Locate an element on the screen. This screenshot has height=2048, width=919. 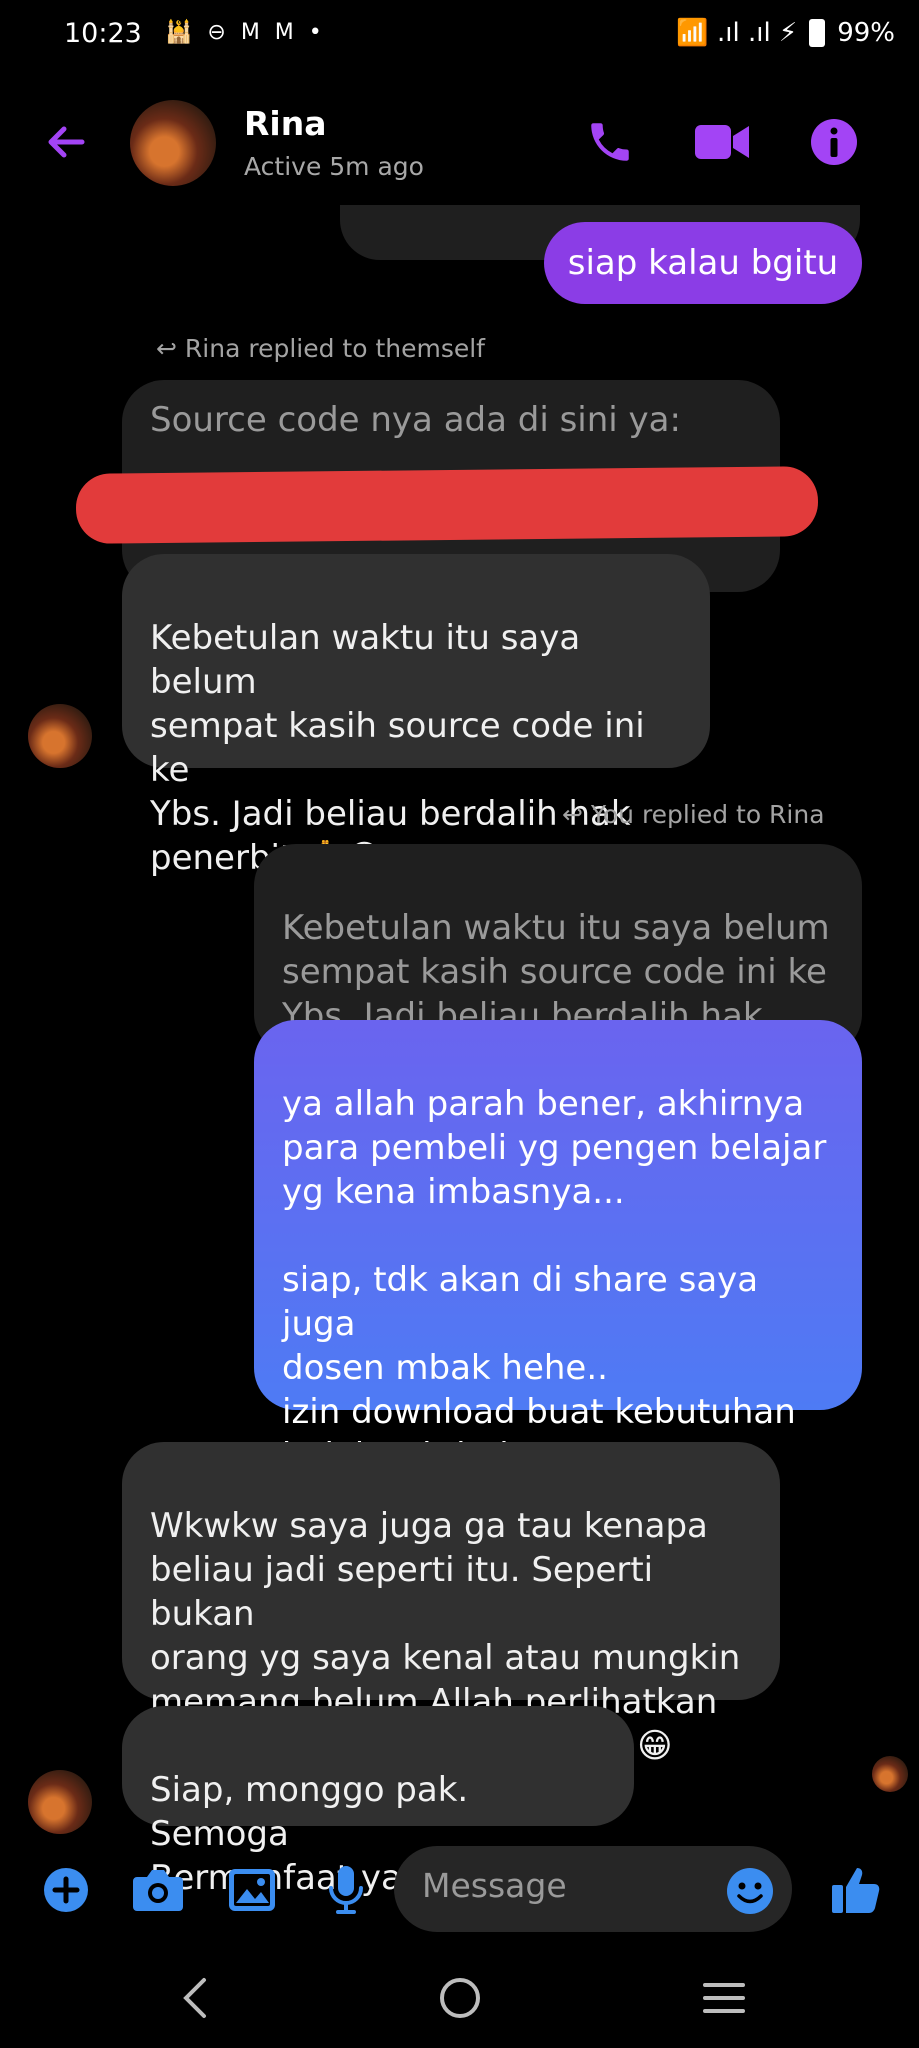
plus-icon is located at coordinates (66, 1890).